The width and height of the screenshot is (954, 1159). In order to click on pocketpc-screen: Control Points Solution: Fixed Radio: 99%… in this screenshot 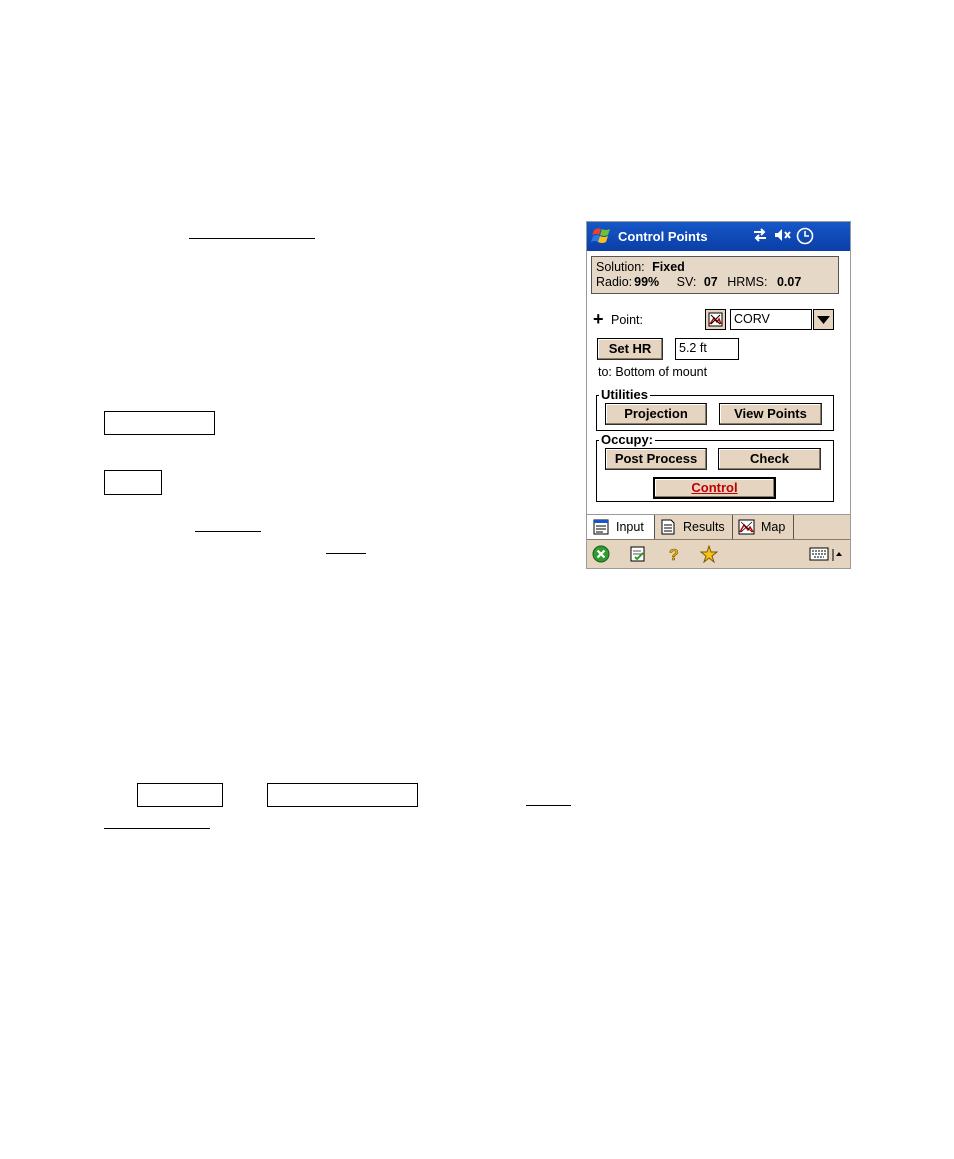, I will do `click(718, 395)`.